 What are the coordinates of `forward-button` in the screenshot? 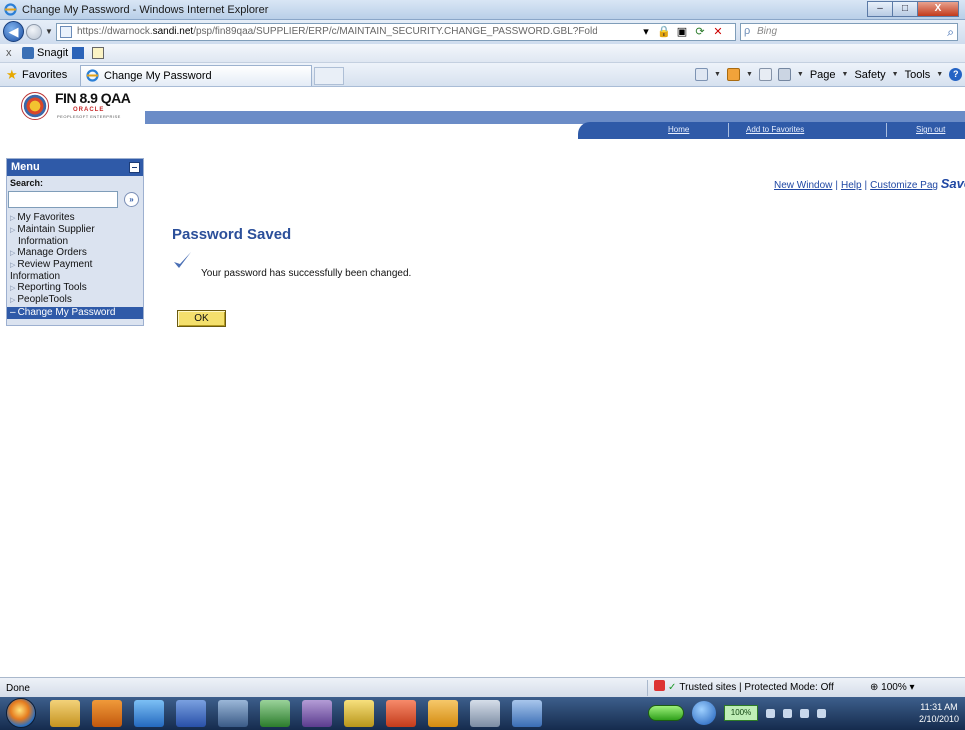 It's located at (34, 32).